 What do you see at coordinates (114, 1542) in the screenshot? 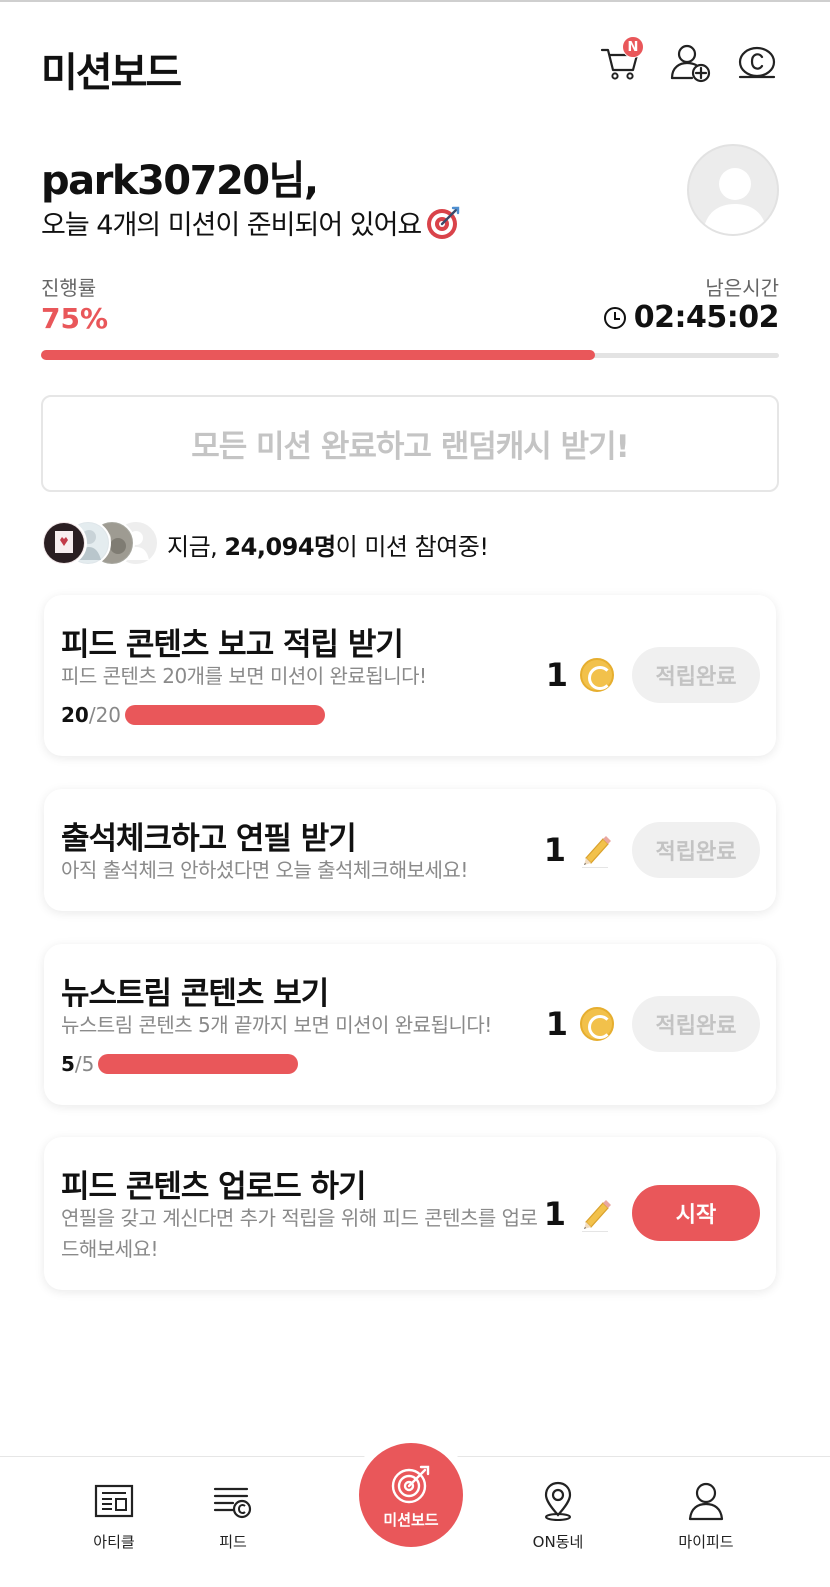
I see `nav-label: 아티클` at bounding box center [114, 1542].